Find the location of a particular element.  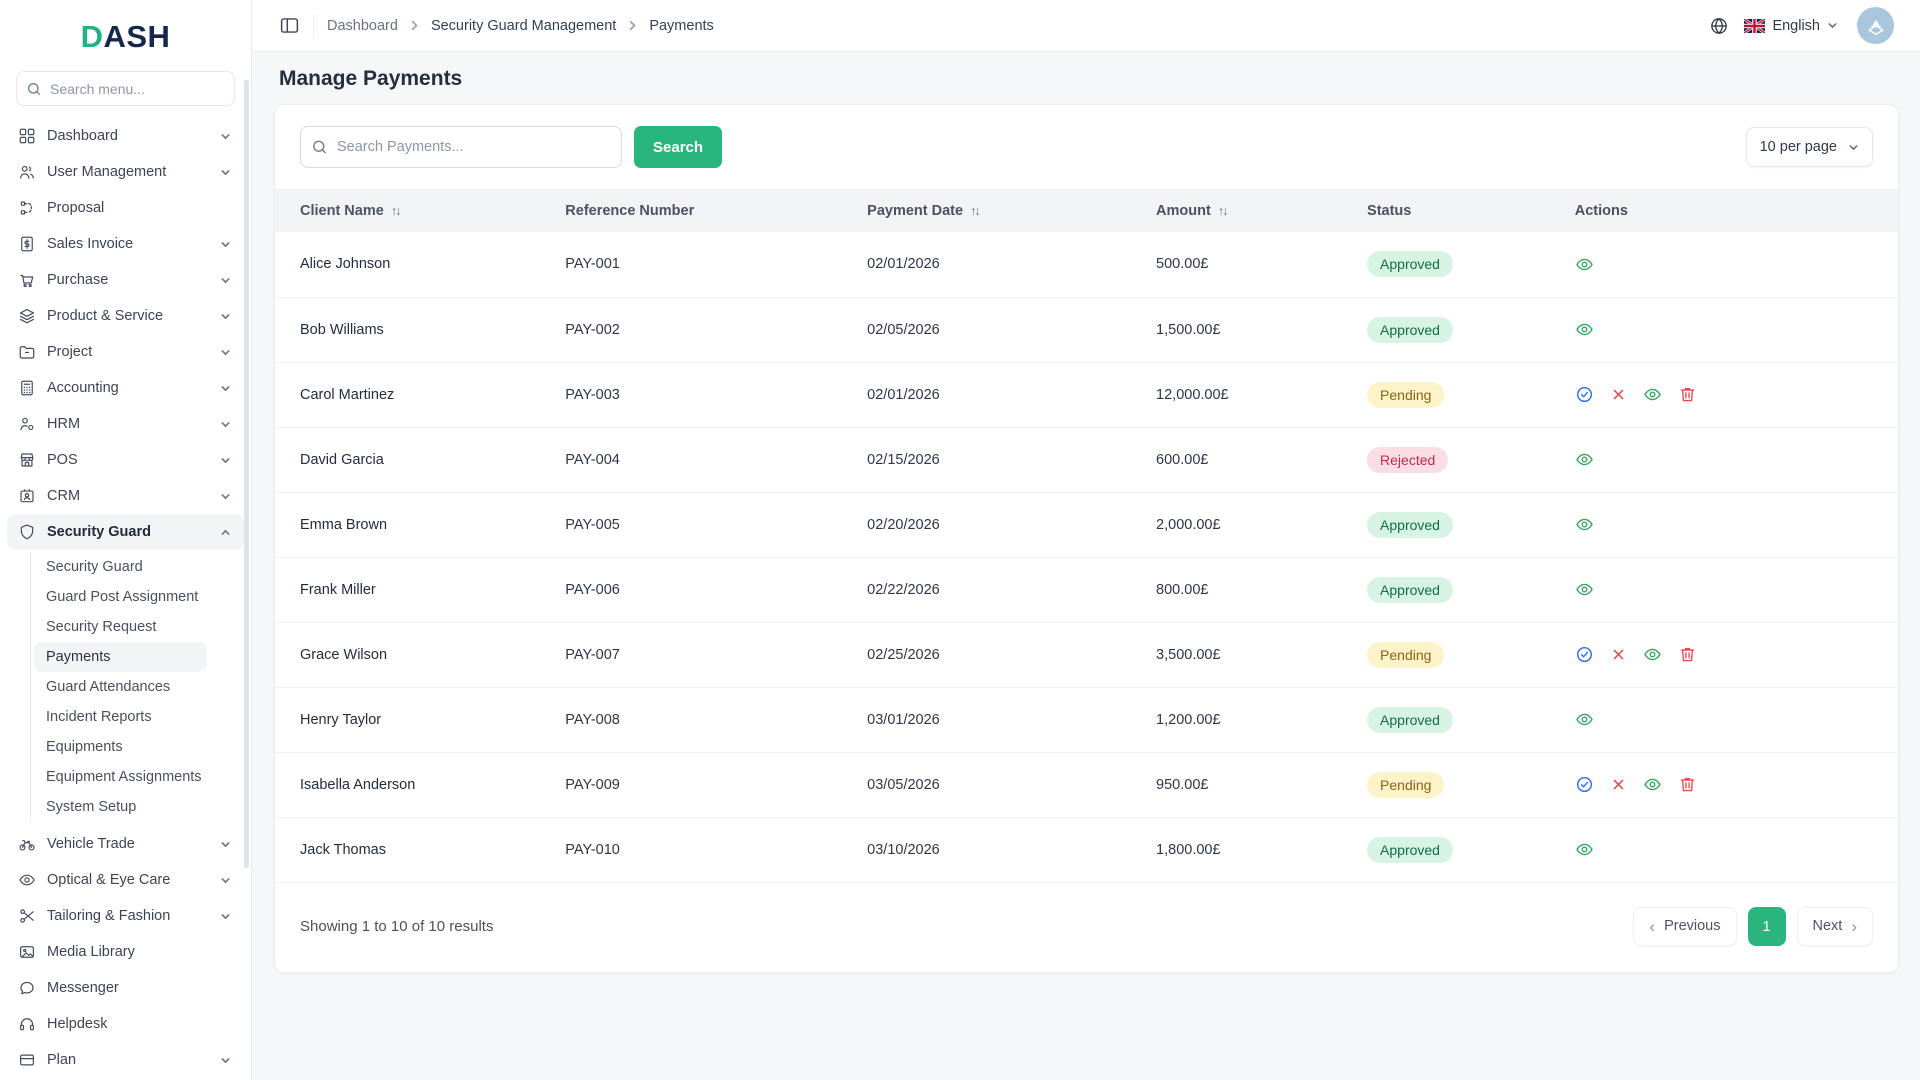

sidebar-item-messenger: Messenger is located at coordinates (125, 988).